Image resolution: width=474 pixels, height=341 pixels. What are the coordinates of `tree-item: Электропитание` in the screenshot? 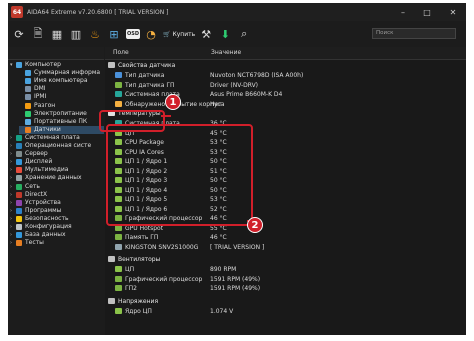 It's located at (61, 114).